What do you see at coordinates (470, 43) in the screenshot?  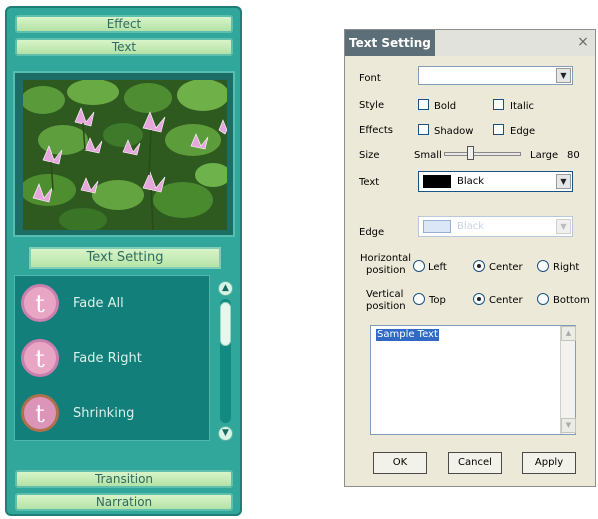 I see `title-bar: Text Setting ×` at bounding box center [470, 43].